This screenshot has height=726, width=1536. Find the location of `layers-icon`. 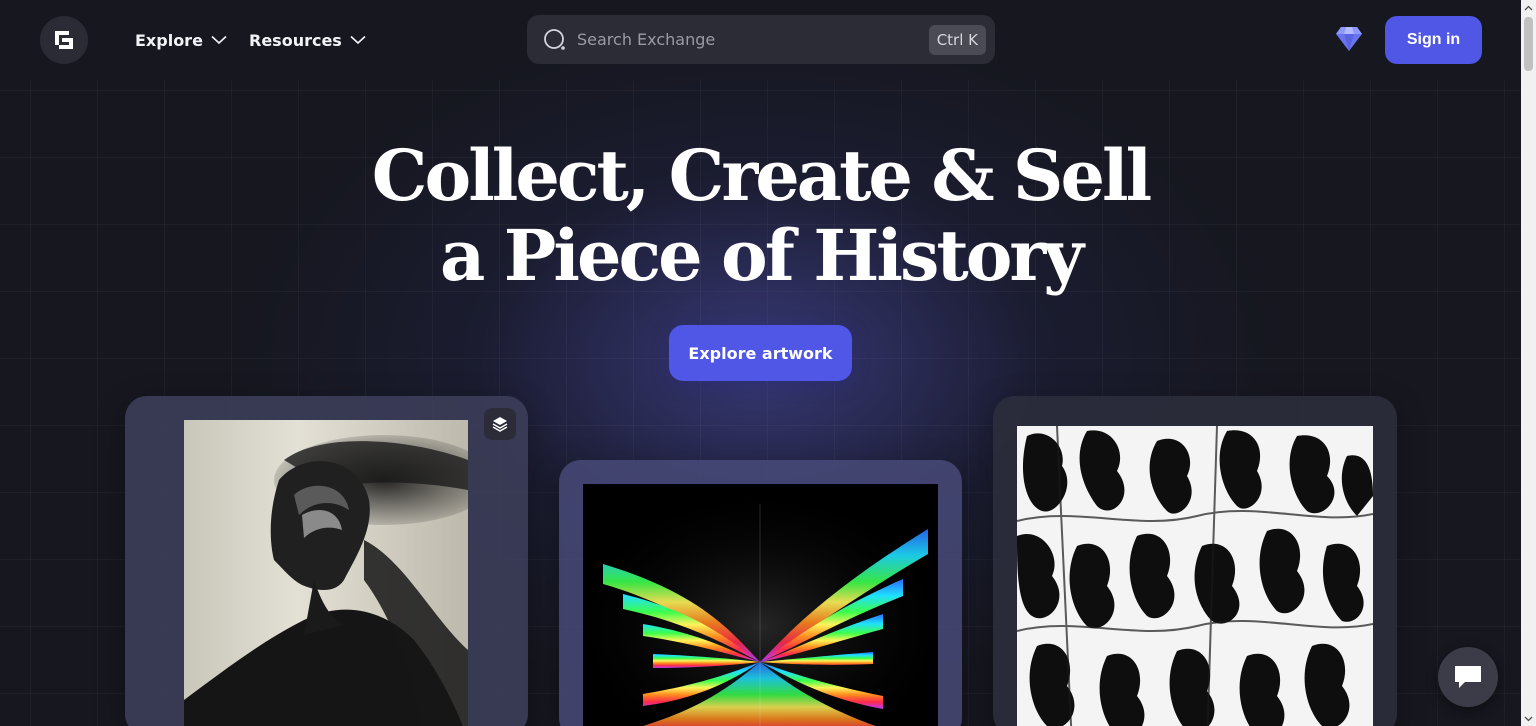

layers-icon is located at coordinates (500, 424).